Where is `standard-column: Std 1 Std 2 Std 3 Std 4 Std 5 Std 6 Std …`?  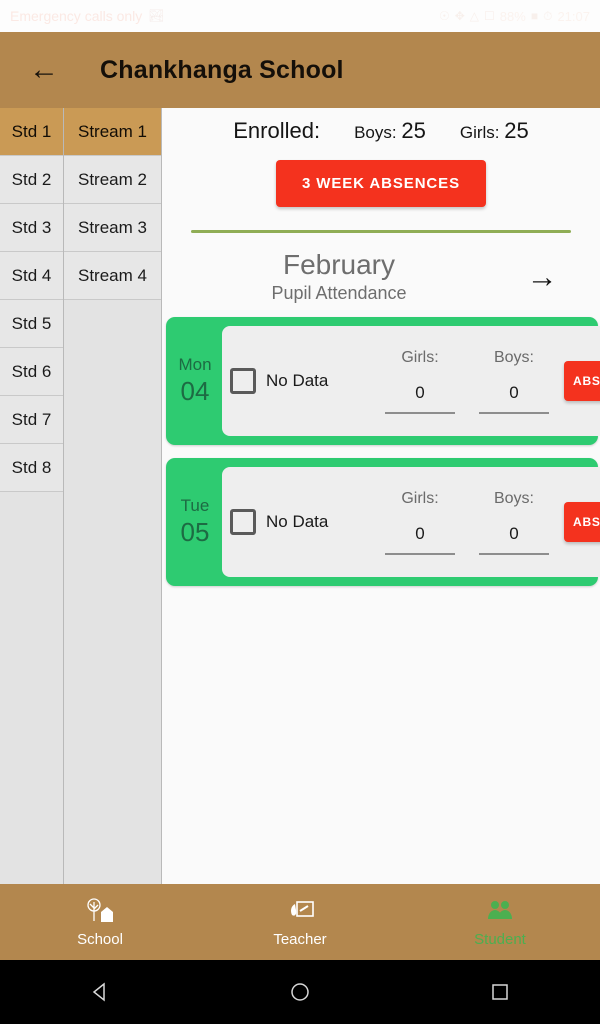
standard-column: Std 1 Std 2 Std 3 Std 4 Std 5 Std 6 Std … is located at coordinates (32, 508).